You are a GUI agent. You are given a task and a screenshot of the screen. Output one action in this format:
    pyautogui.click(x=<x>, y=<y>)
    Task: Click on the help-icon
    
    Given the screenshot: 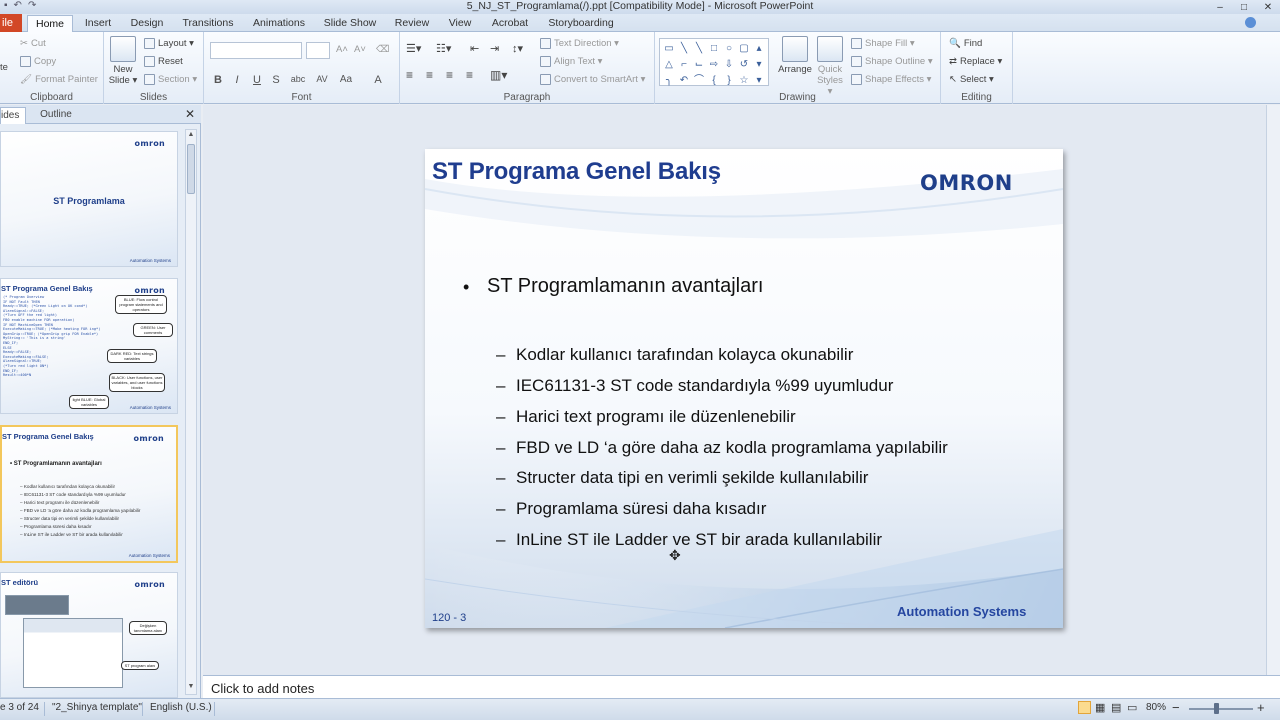 What is the action you would take?
    pyautogui.click(x=1250, y=22)
    